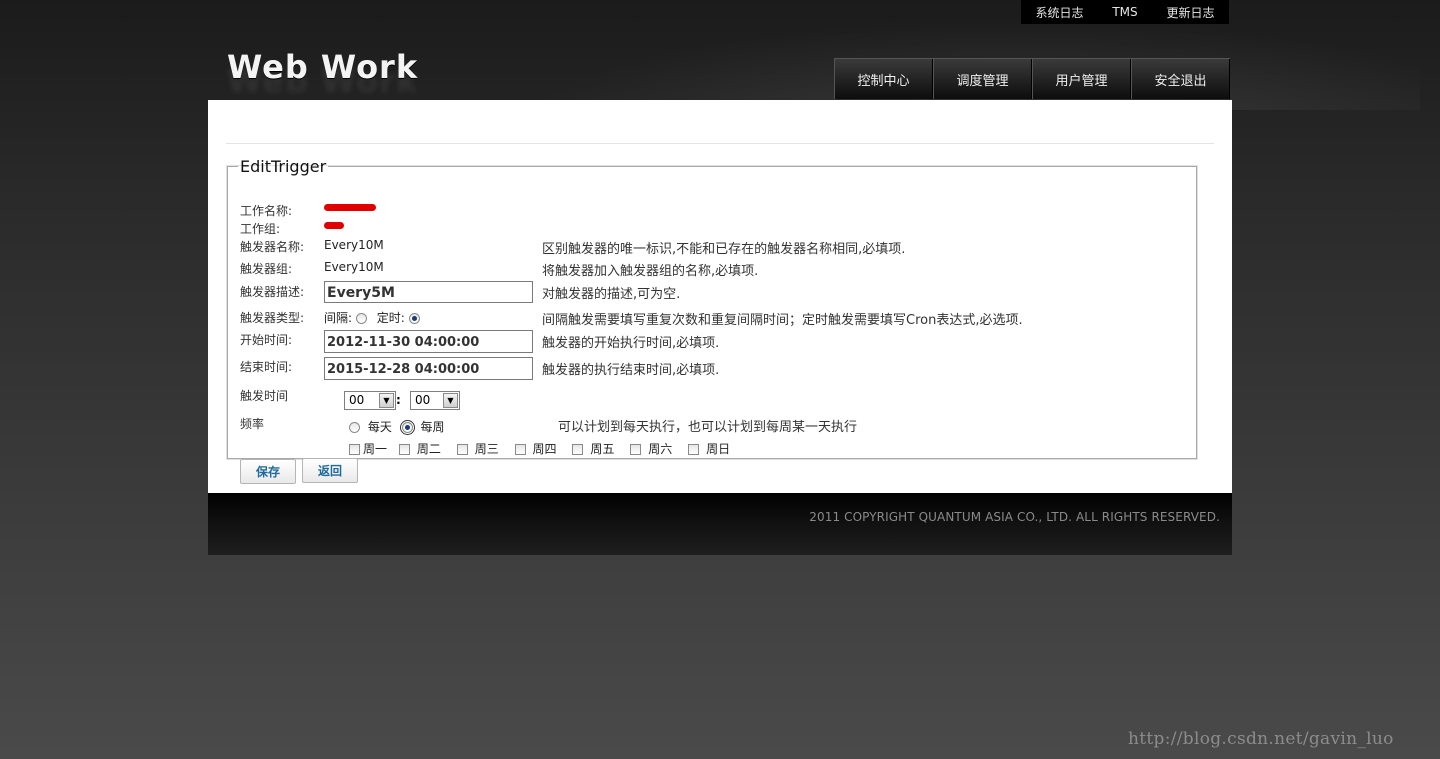 The height and width of the screenshot is (759, 1440). I want to click on trigger-name-hint: 区别触发器的唯一标识,不能和已存在的触发器名称相同,必填项., so click(724, 249).